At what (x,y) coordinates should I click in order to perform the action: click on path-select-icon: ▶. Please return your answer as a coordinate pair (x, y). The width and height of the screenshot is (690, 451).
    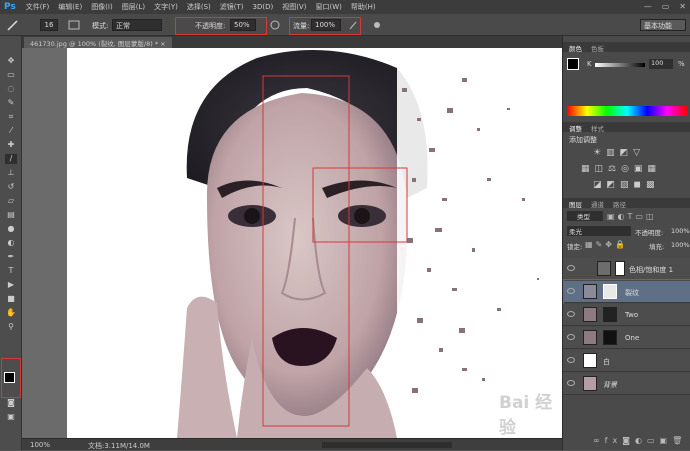
    Looking at the image, I should click on (11, 285).